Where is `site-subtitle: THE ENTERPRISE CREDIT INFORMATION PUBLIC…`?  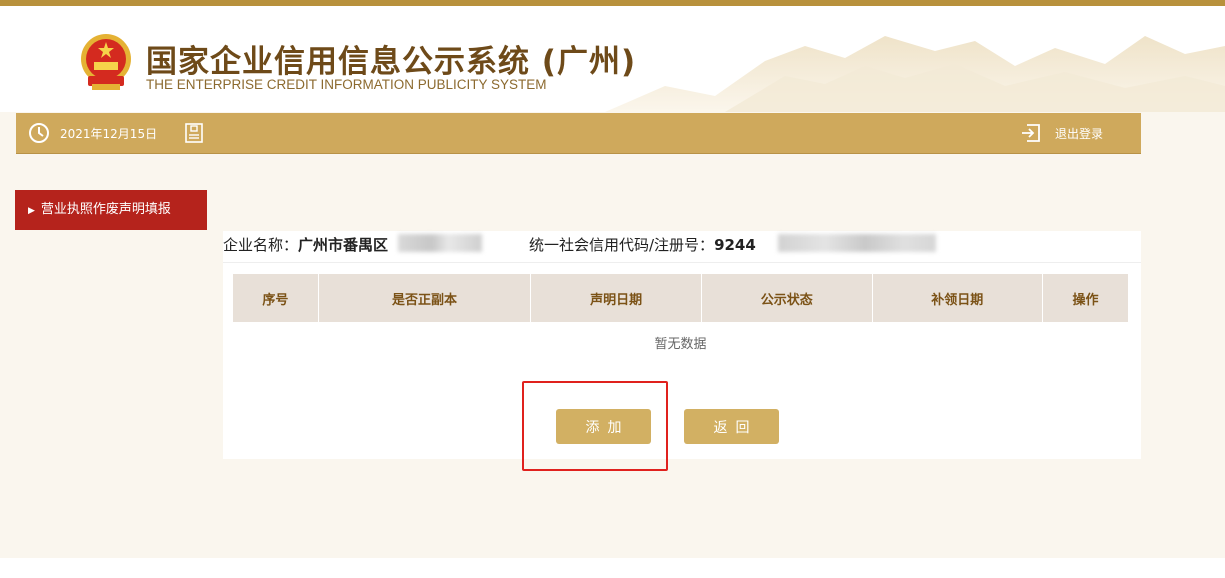
site-subtitle: THE ENTERPRISE CREDIT INFORMATION PUBLIC… is located at coordinates (346, 84).